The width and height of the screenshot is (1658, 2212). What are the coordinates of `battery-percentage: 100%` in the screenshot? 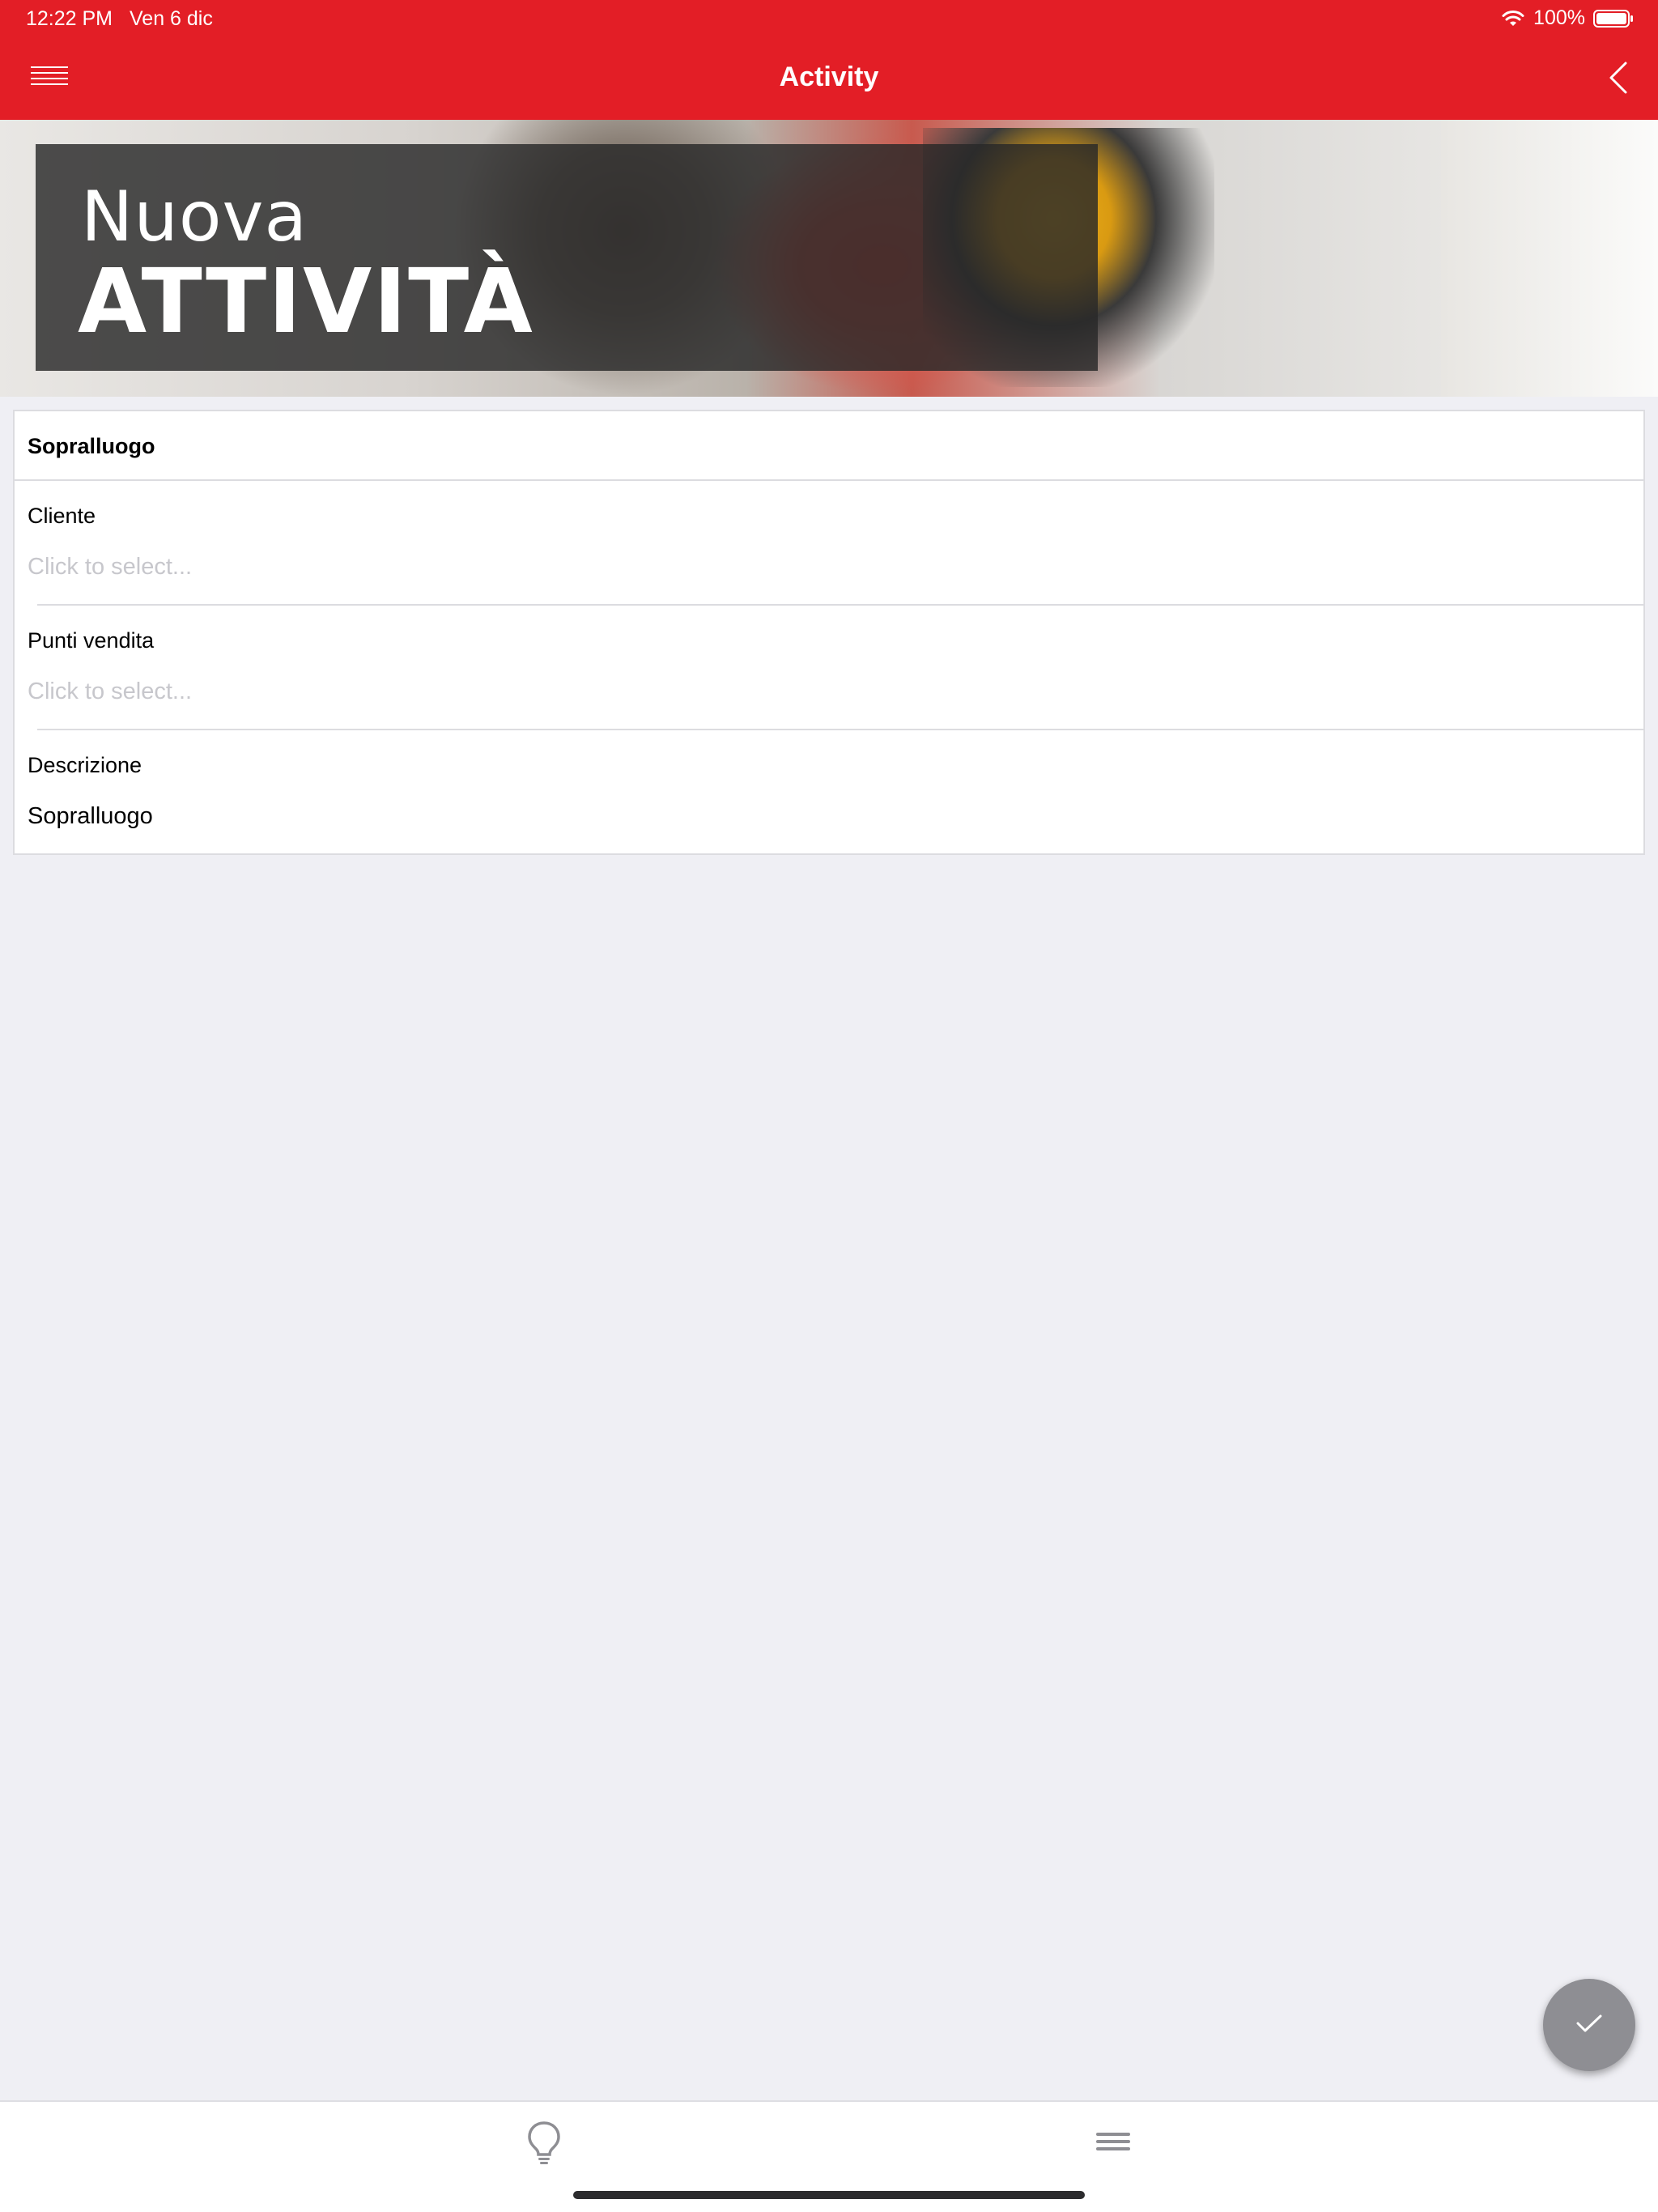 It's located at (1559, 18).